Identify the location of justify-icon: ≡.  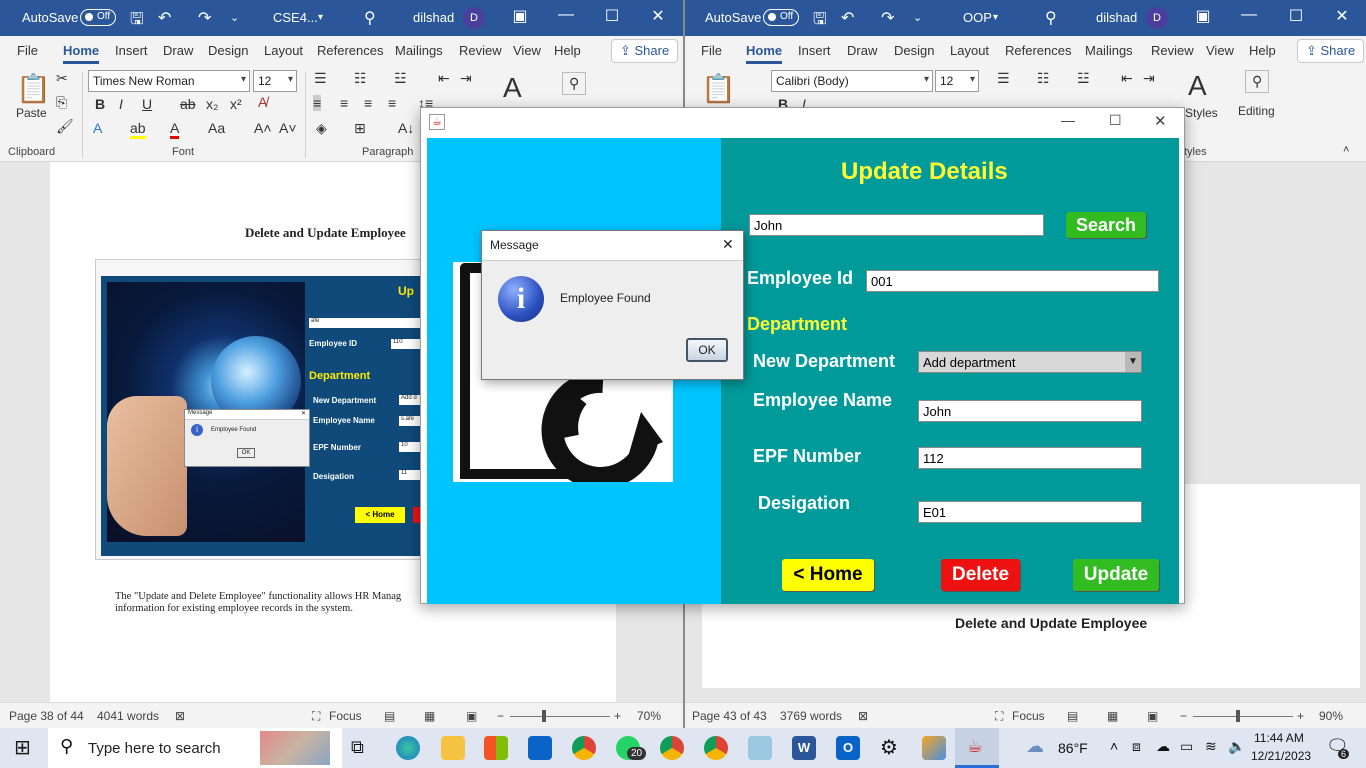
(392, 103).